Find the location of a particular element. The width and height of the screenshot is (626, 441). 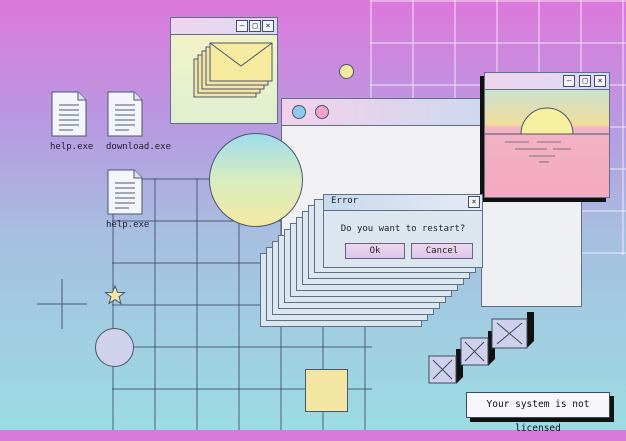

window-dot-pink is located at coordinates (322, 112).